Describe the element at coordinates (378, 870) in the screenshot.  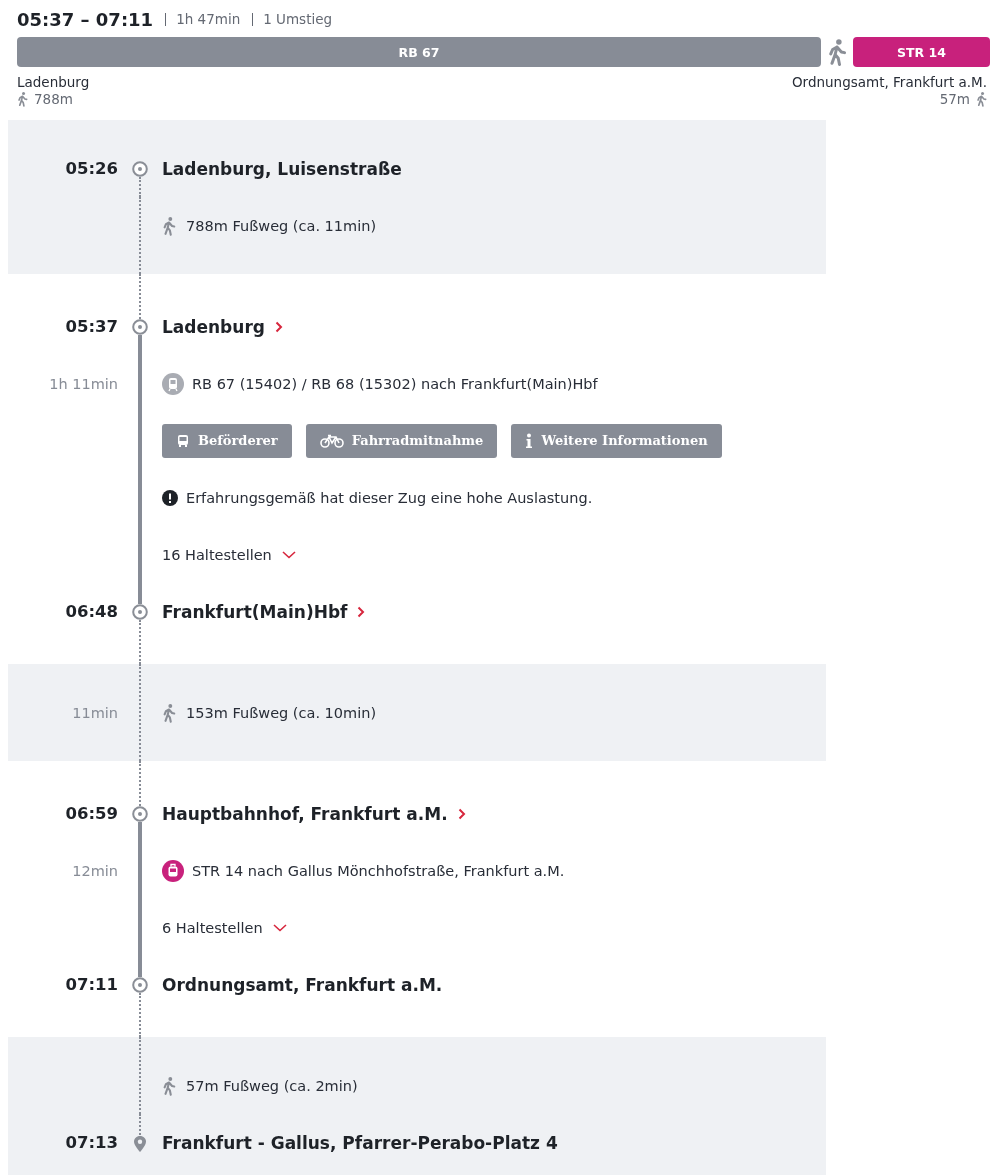
I see `leg-description: STR 14 nach Gallus Mönchhofstraße, Frankfurt a.M.` at that location.